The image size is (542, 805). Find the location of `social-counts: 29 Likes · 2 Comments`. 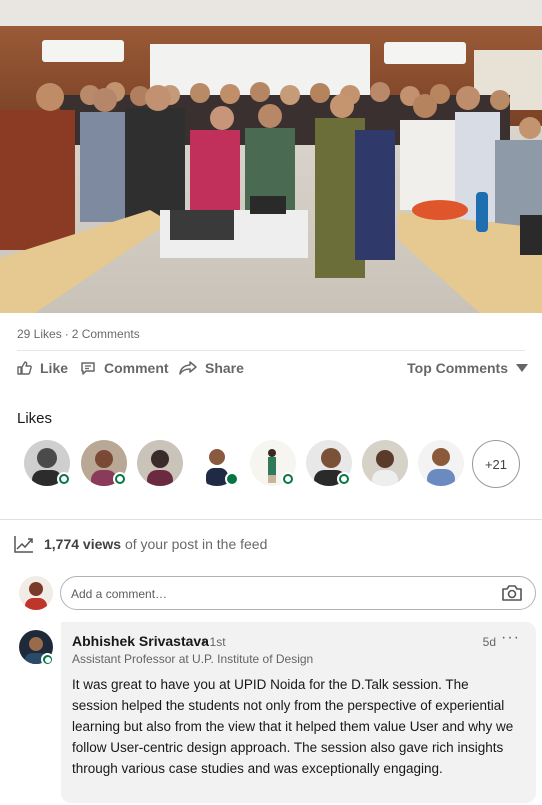

social-counts: 29 Likes · 2 Comments is located at coordinates (78, 334).